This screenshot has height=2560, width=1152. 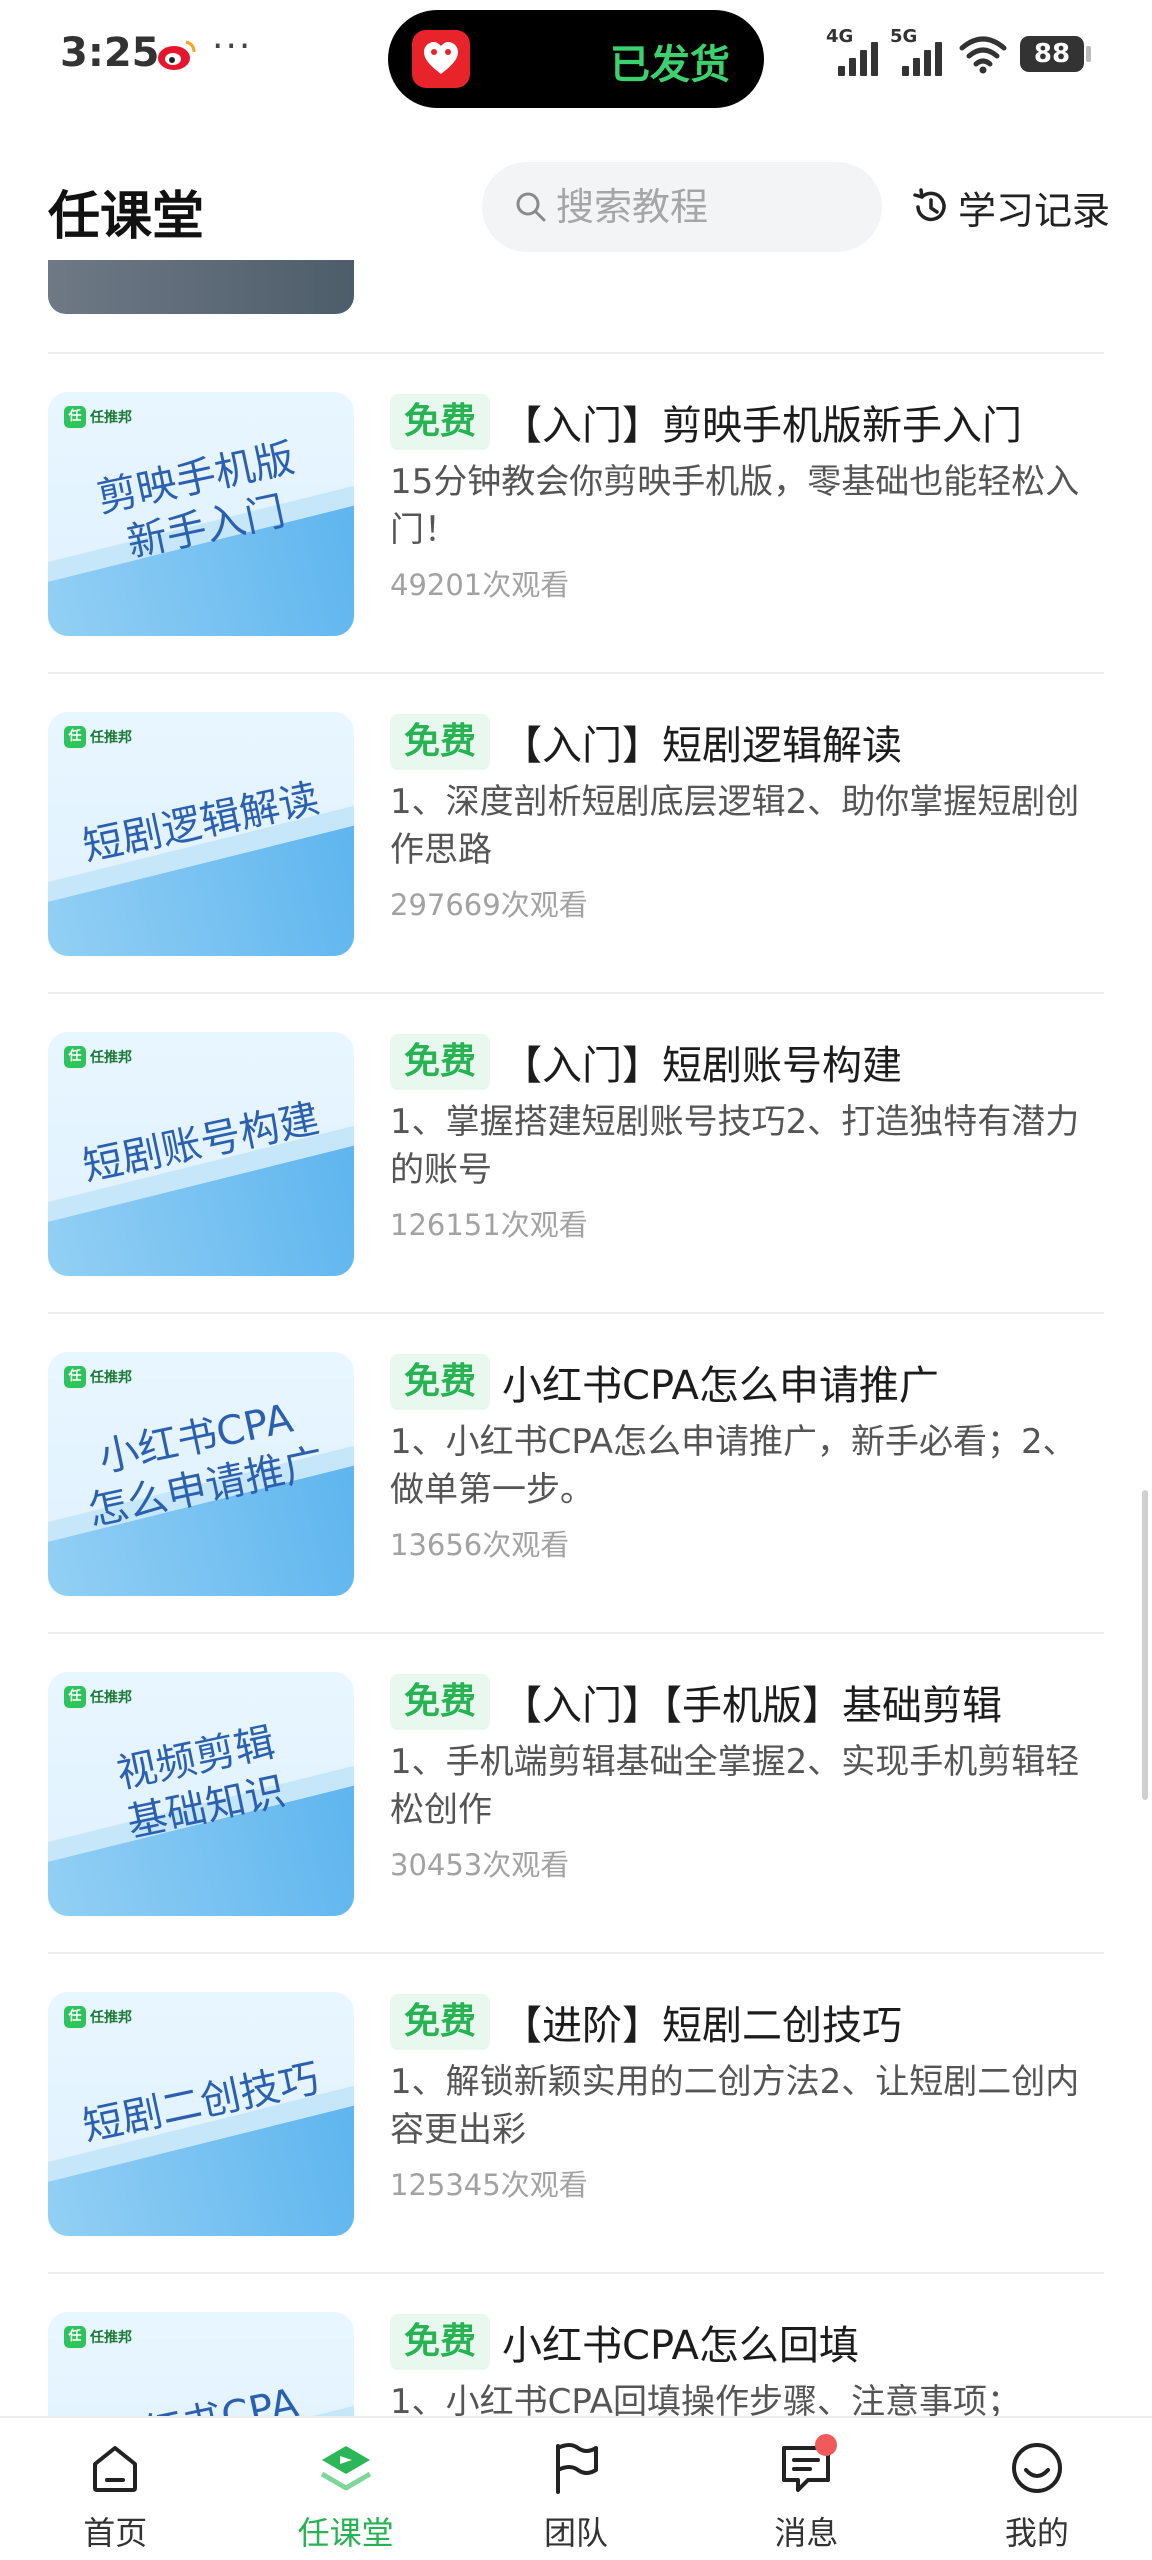 What do you see at coordinates (1034, 210) in the screenshot?
I see `history-label: 学习记录` at bounding box center [1034, 210].